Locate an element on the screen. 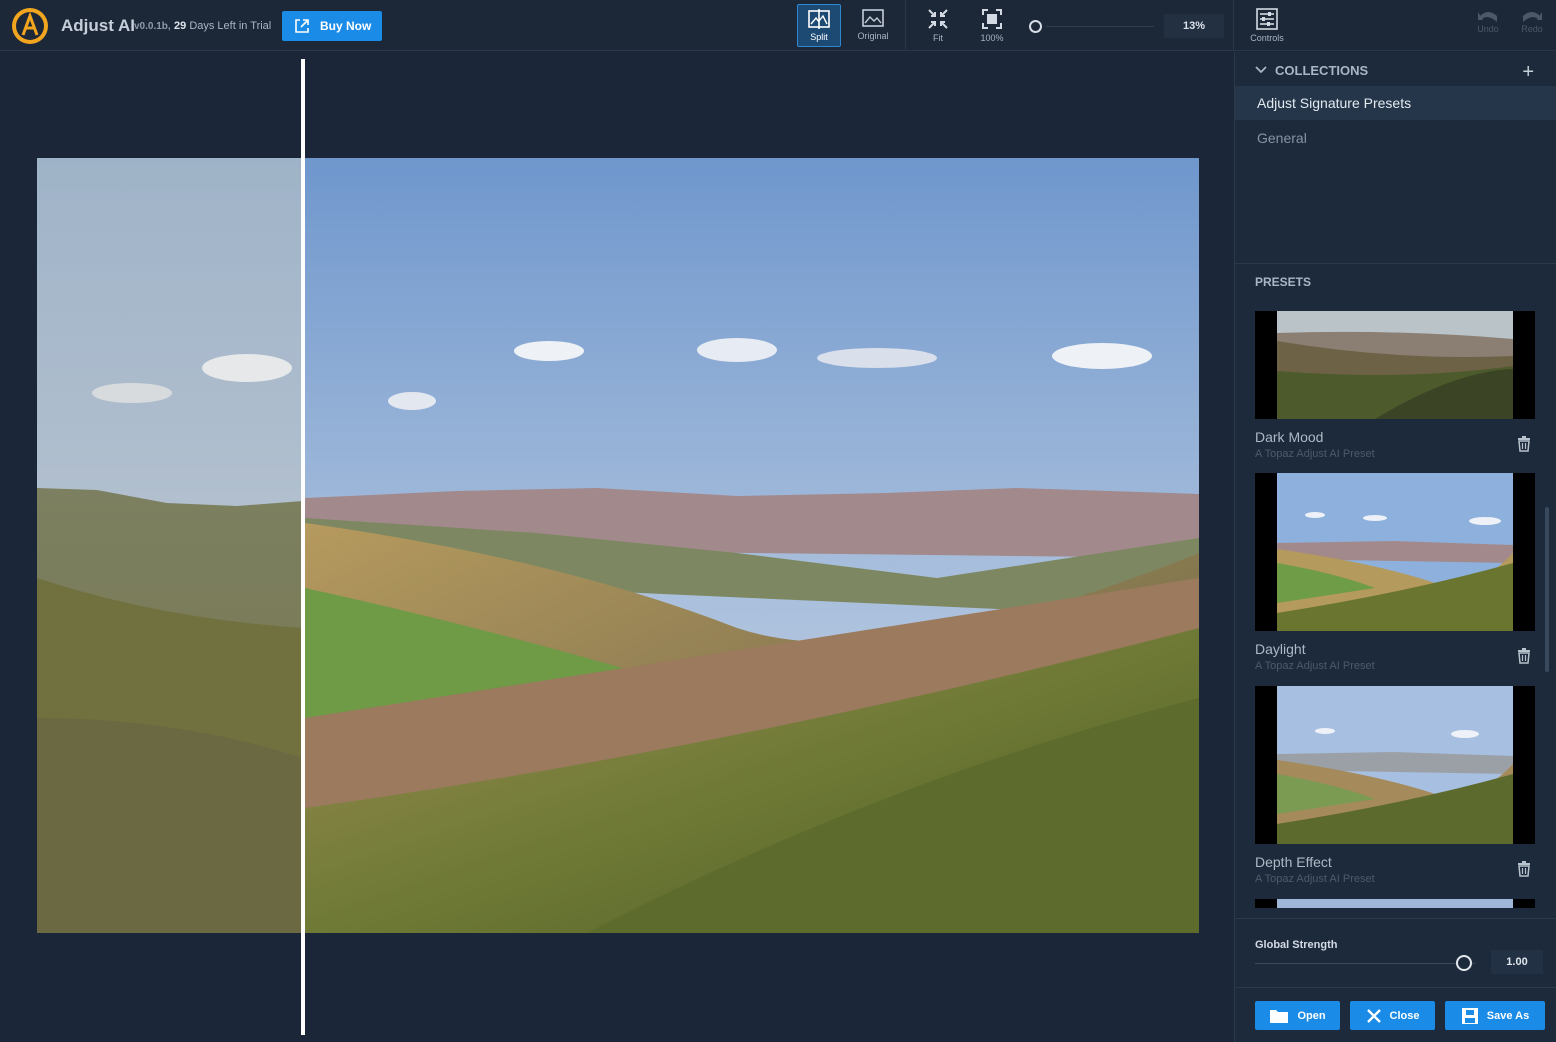 The width and height of the screenshot is (1556, 1042). open-button: Open is located at coordinates (1297, 1015).